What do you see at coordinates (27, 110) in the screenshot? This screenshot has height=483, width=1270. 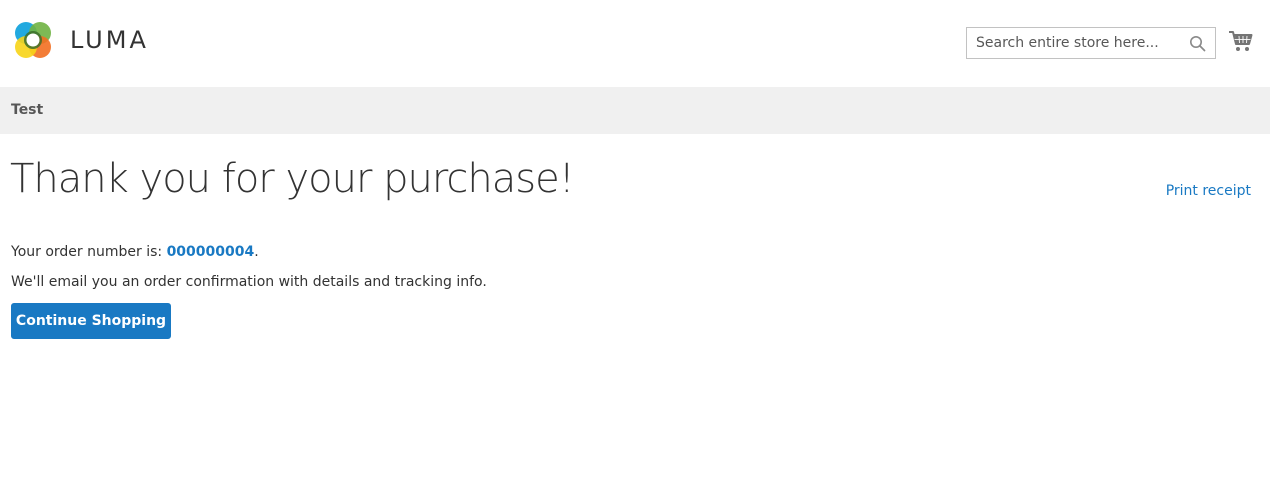 I see `nav-item-test: Test` at bounding box center [27, 110].